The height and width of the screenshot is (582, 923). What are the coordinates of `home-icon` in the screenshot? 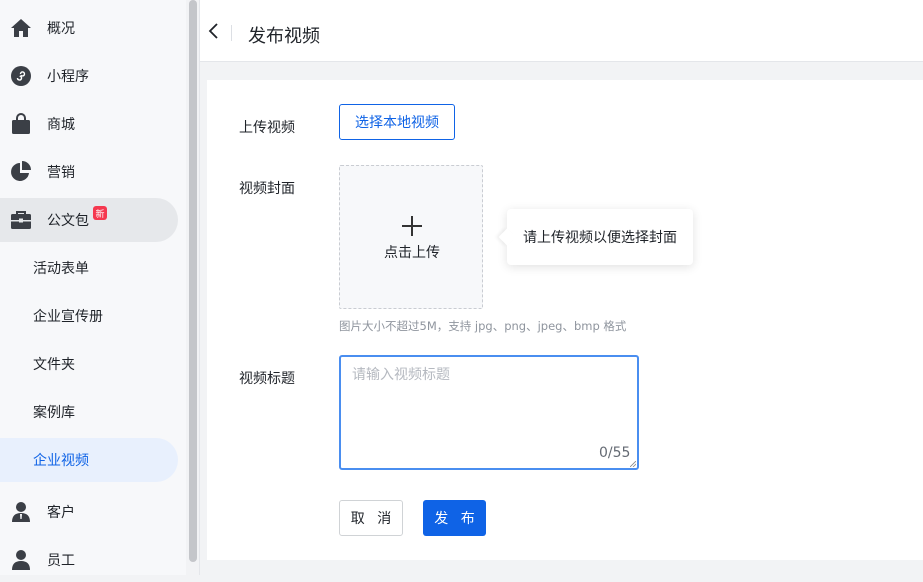 It's located at (21, 28).